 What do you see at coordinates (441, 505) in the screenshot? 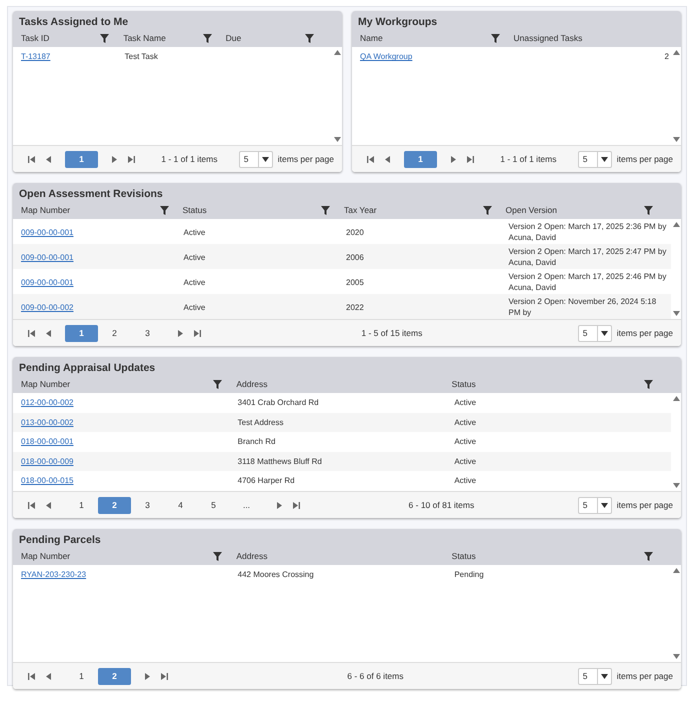
I see `pager-info: 6 - 10 of 81 items` at bounding box center [441, 505].